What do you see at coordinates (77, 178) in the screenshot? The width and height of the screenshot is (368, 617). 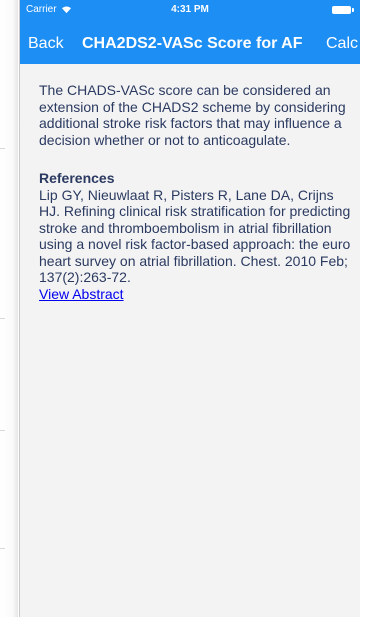 I see `references-heading: References` at bounding box center [77, 178].